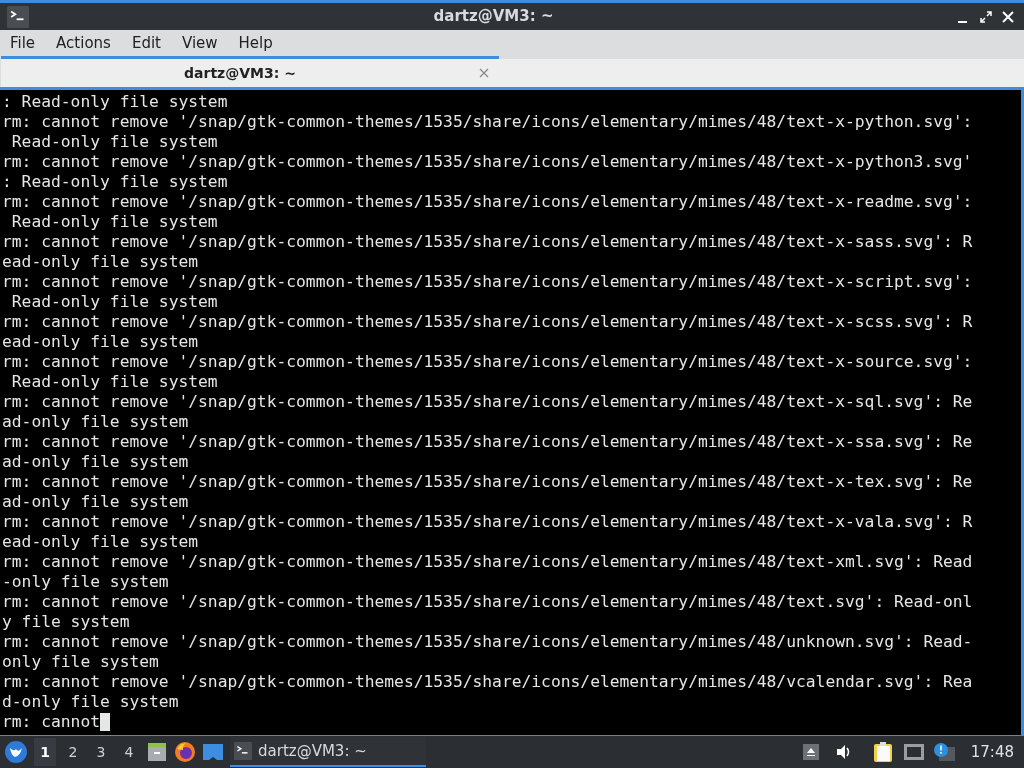 Image resolution: width=1024 pixels, height=768 pixels. I want to click on menu-item: Edit, so click(146, 43).